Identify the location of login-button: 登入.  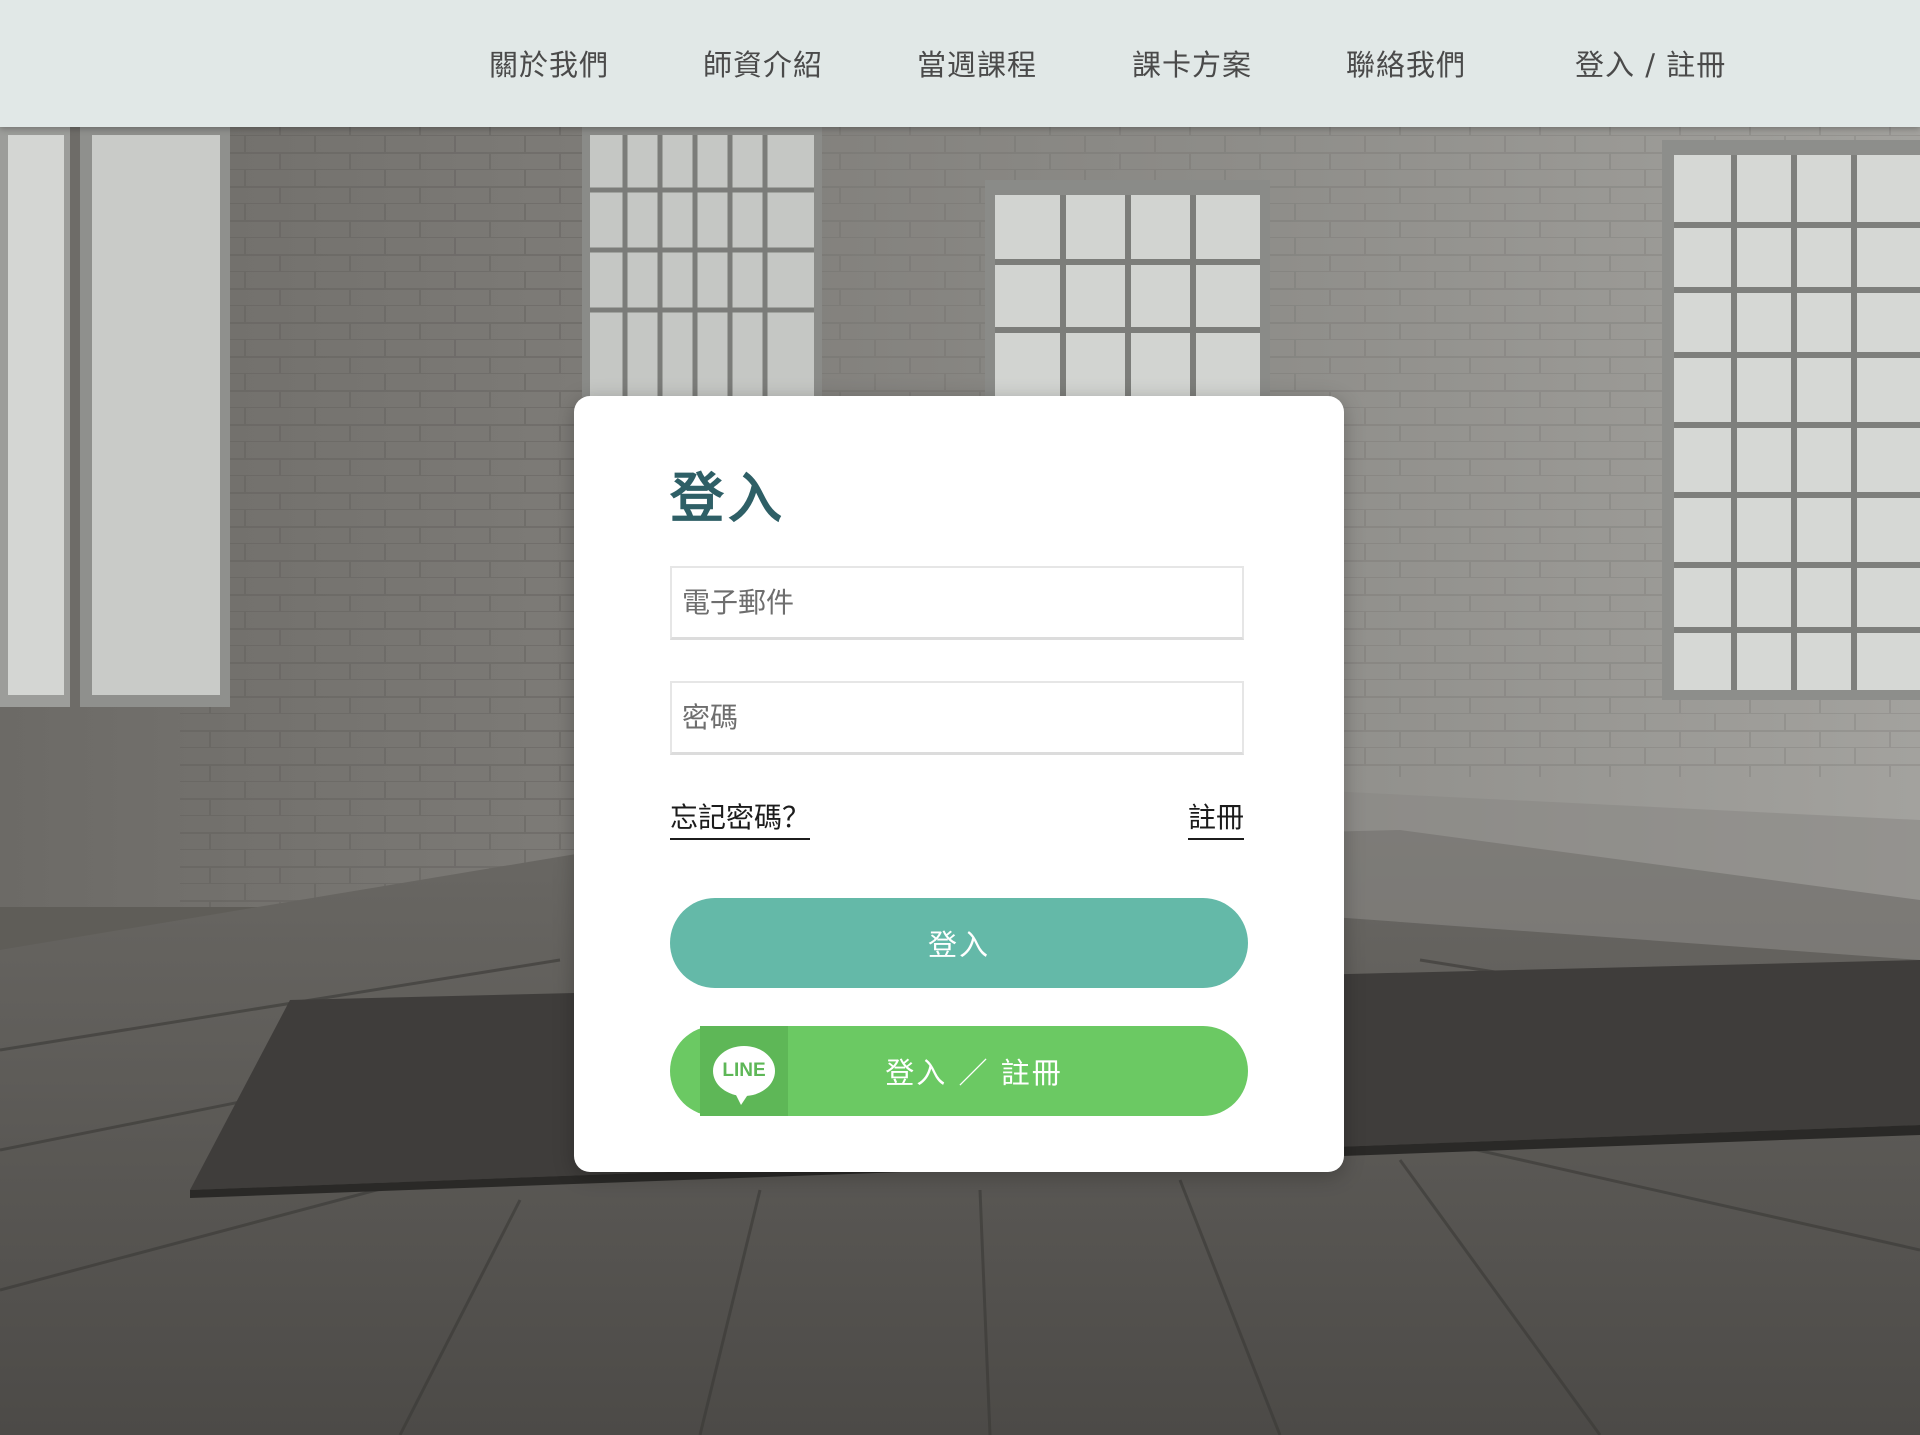
(959, 943).